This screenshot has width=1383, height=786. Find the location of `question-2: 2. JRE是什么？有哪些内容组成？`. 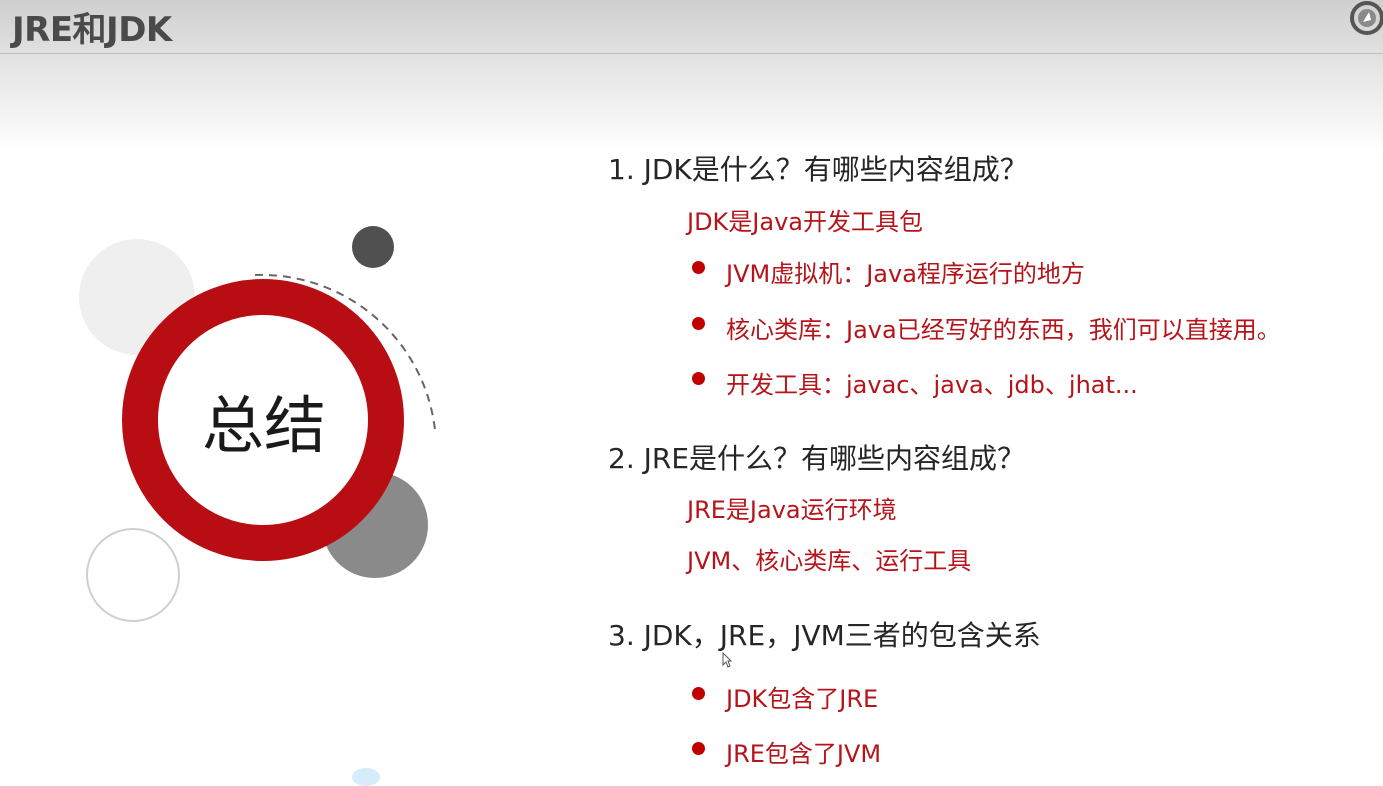

question-2: 2. JRE是什么？有哪些内容组成？ is located at coordinates (817, 458).